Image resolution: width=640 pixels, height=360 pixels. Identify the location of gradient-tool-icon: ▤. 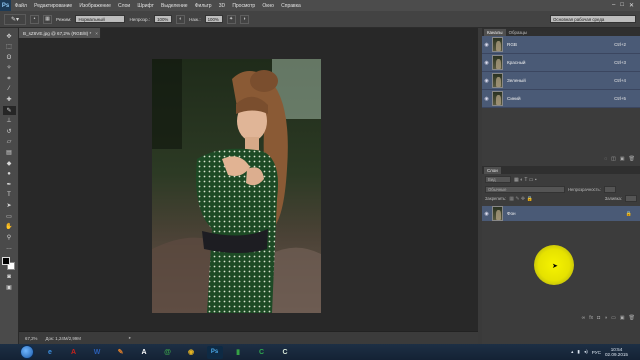
(9, 153).